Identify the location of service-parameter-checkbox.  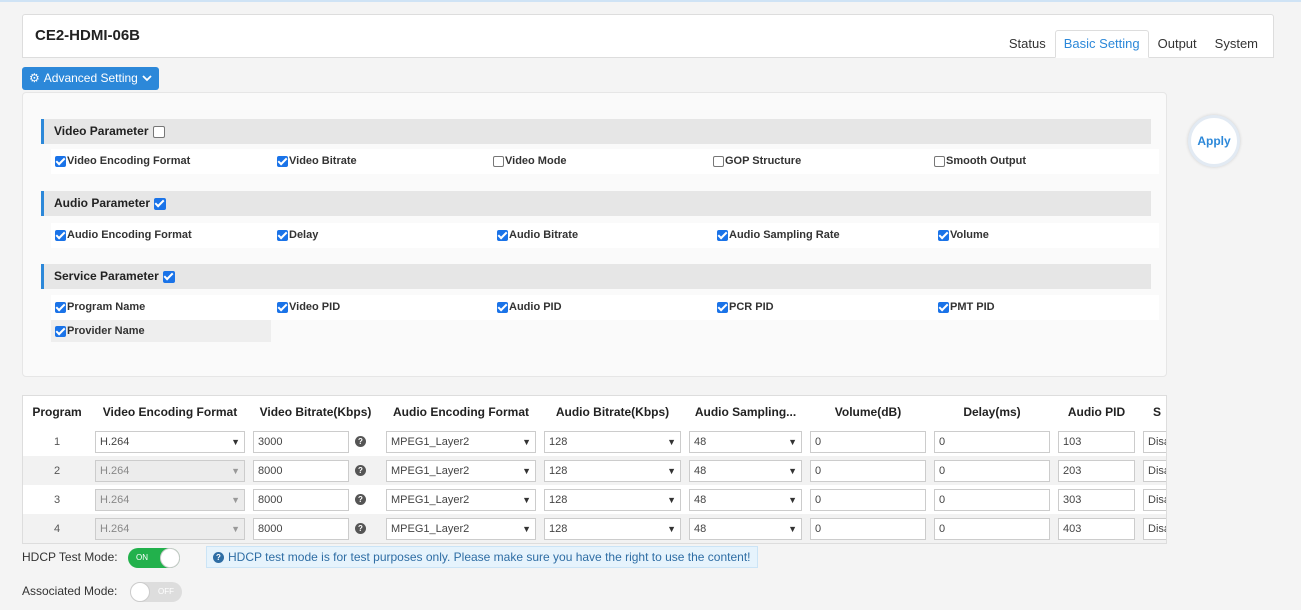
(168, 276).